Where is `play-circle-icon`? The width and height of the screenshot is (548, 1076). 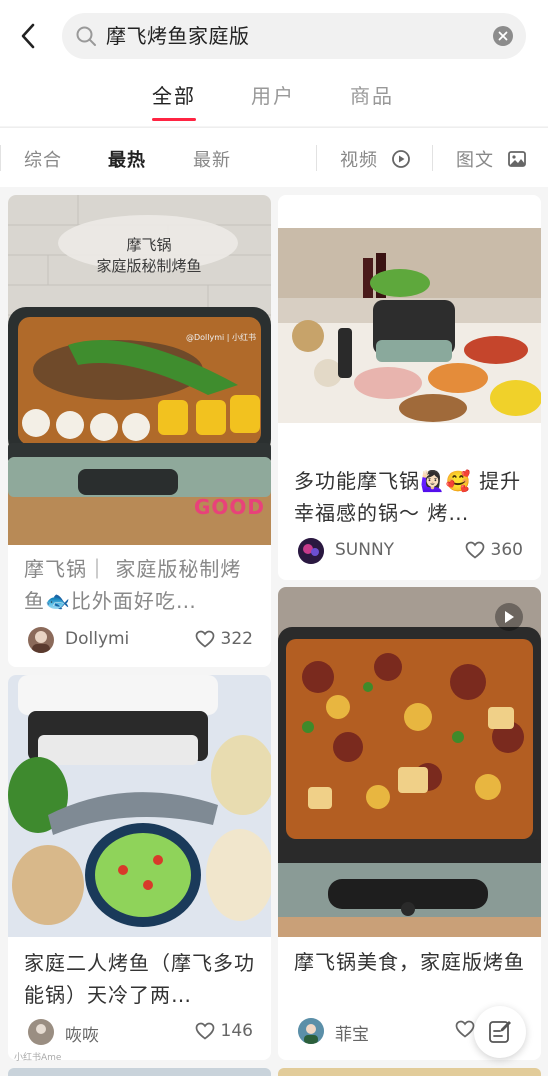
play-circle-icon is located at coordinates (400, 159).